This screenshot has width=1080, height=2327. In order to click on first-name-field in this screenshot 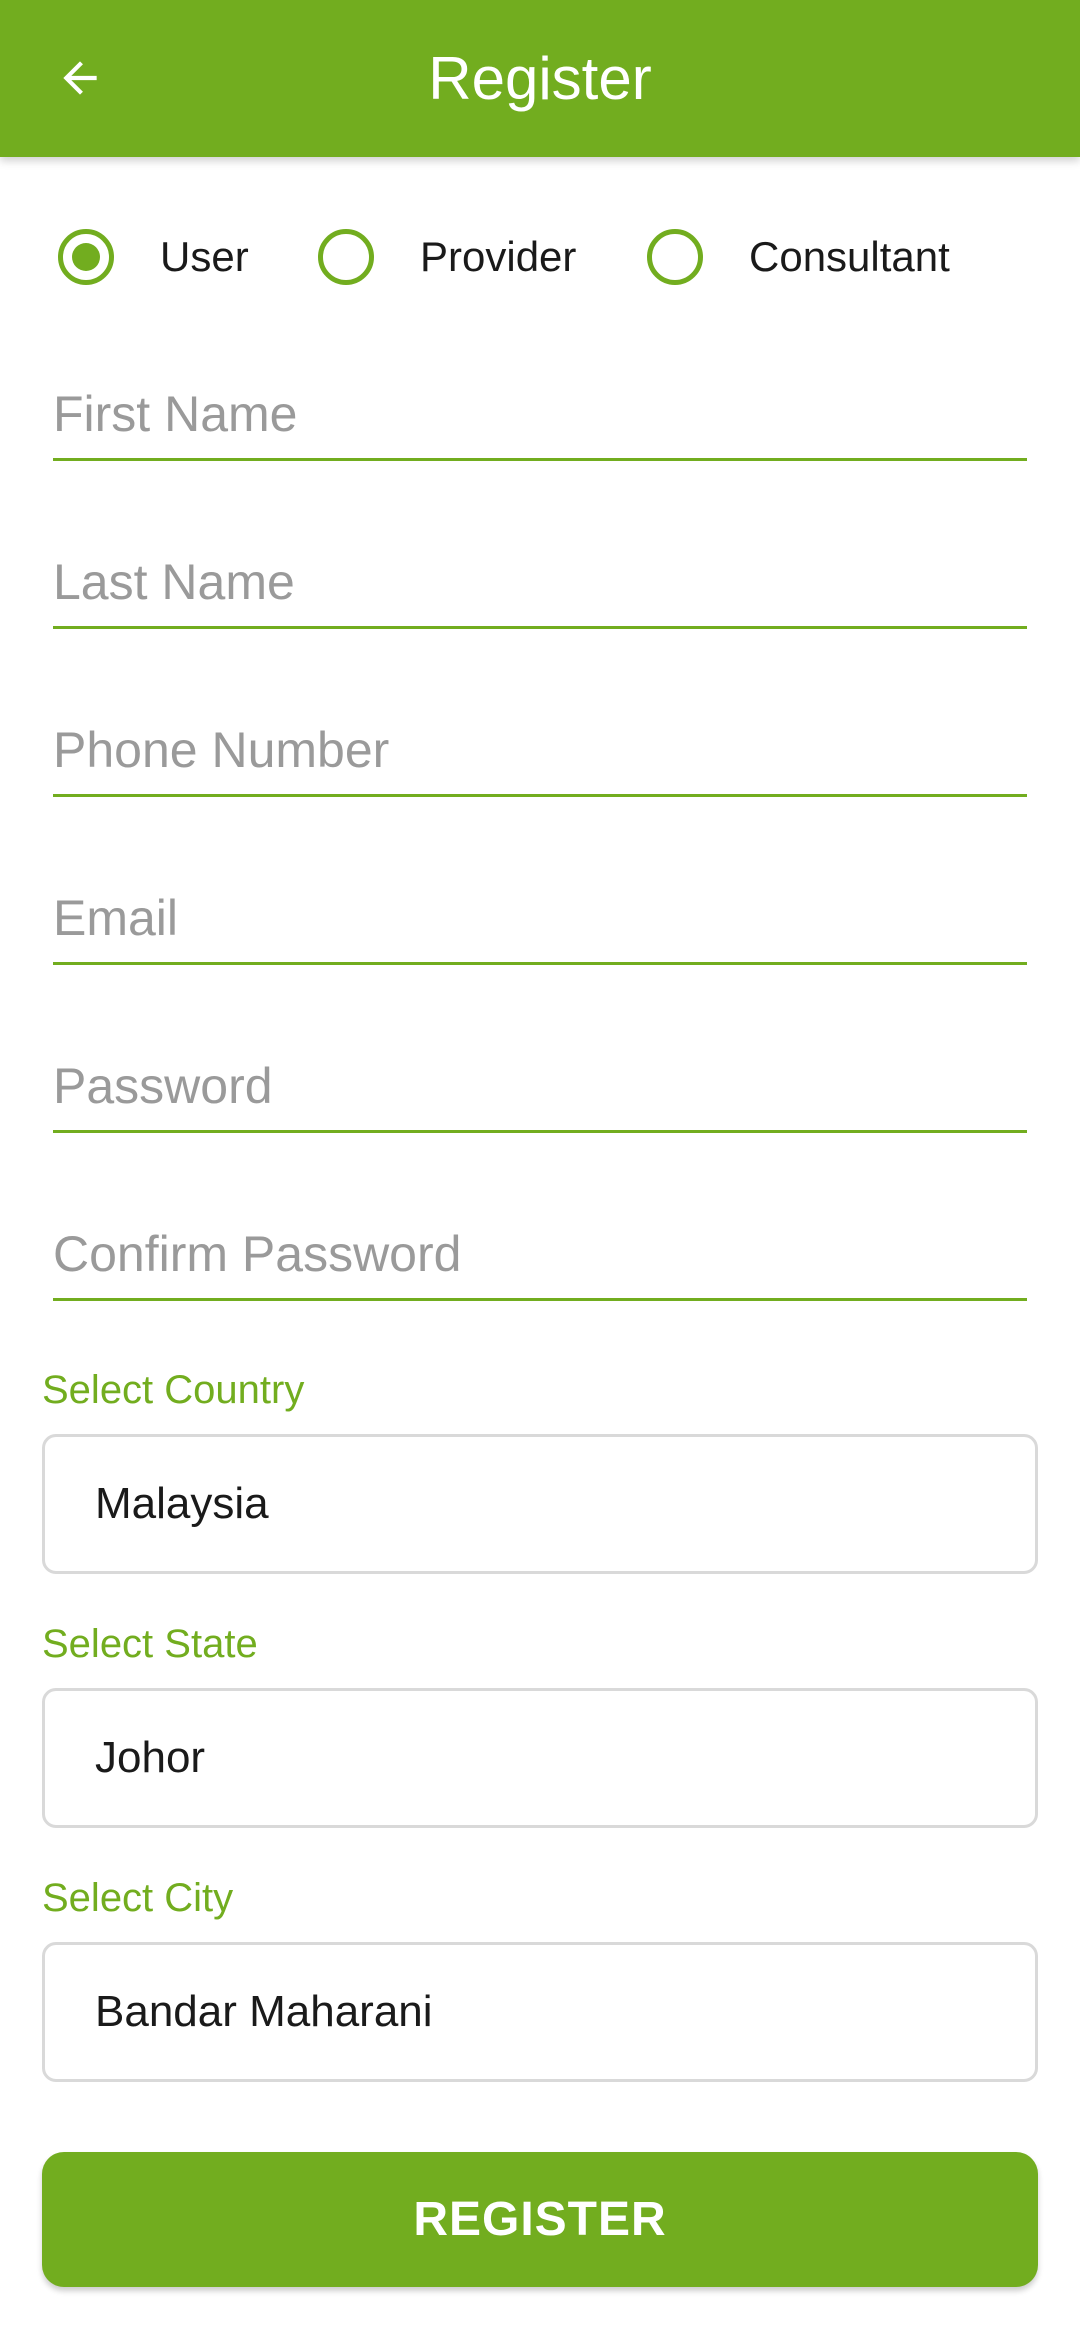, I will do `click(540, 419)`.